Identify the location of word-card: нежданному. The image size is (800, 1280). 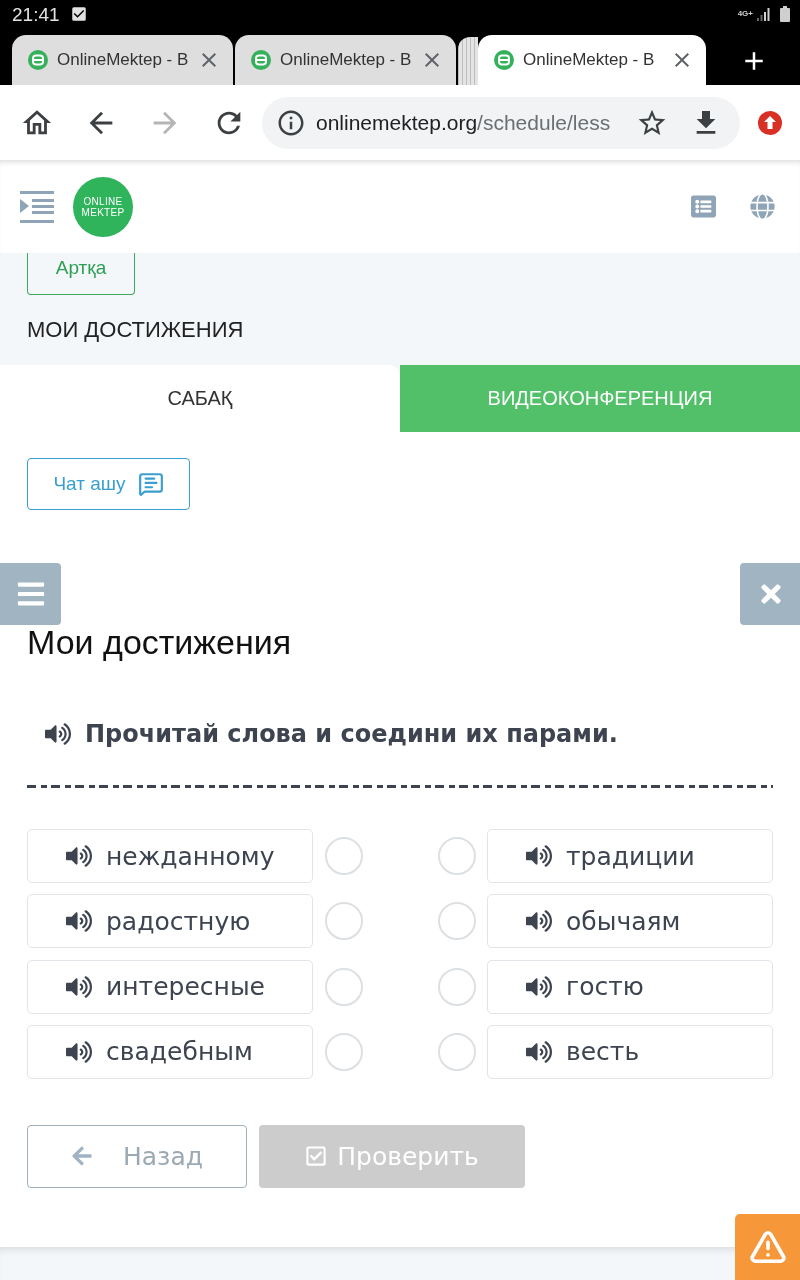
(170, 856).